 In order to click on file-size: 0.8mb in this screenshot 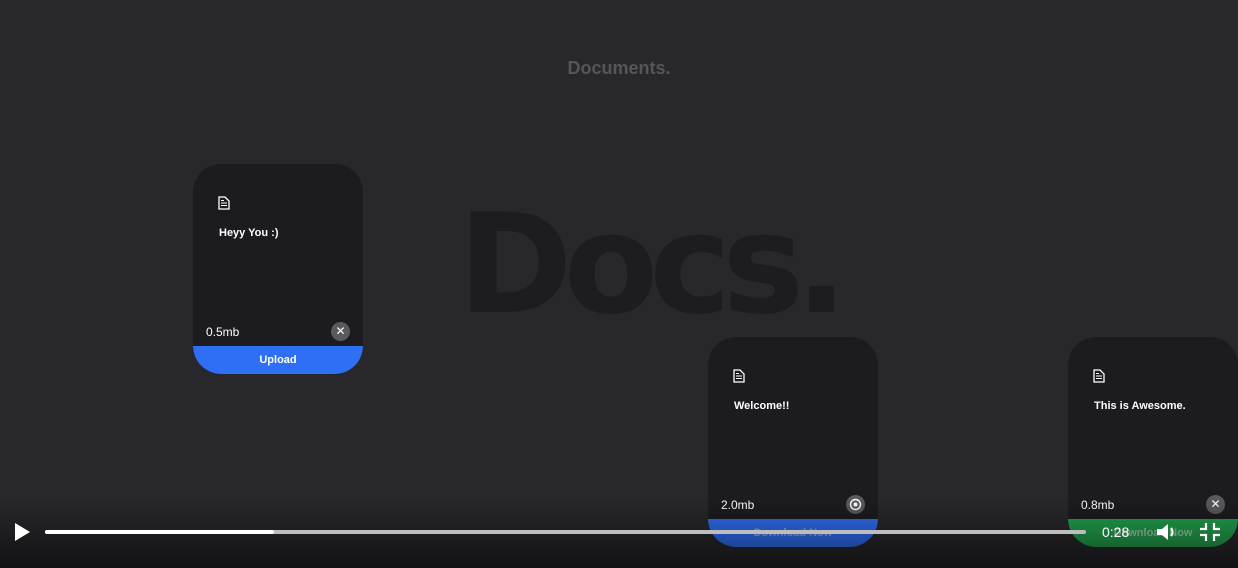, I will do `click(1098, 505)`.